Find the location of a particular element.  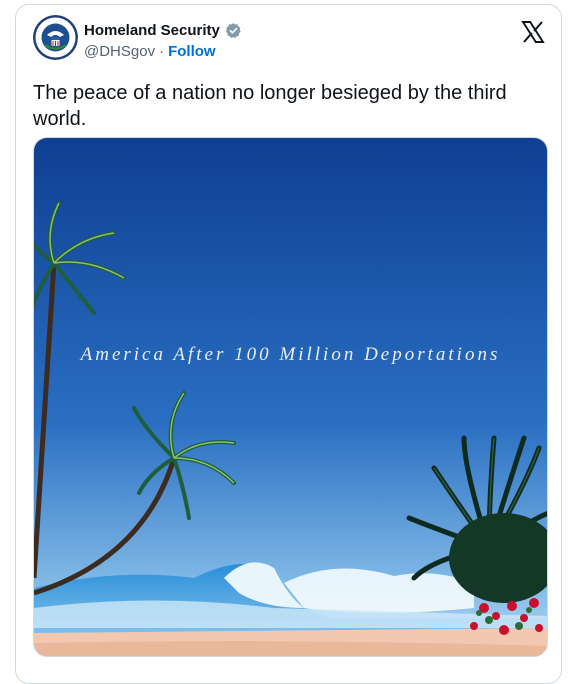

x-logo-icon is located at coordinates (533, 32).